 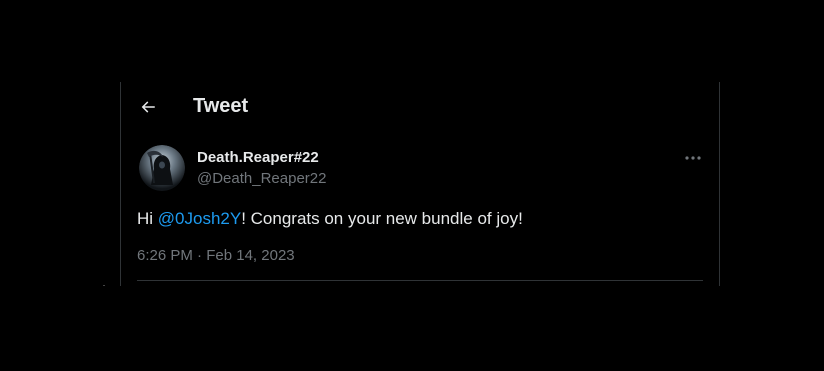 What do you see at coordinates (382, 218) in the screenshot?
I see `tweet-text-after: ! Congrats on your new bundle of joy!` at bounding box center [382, 218].